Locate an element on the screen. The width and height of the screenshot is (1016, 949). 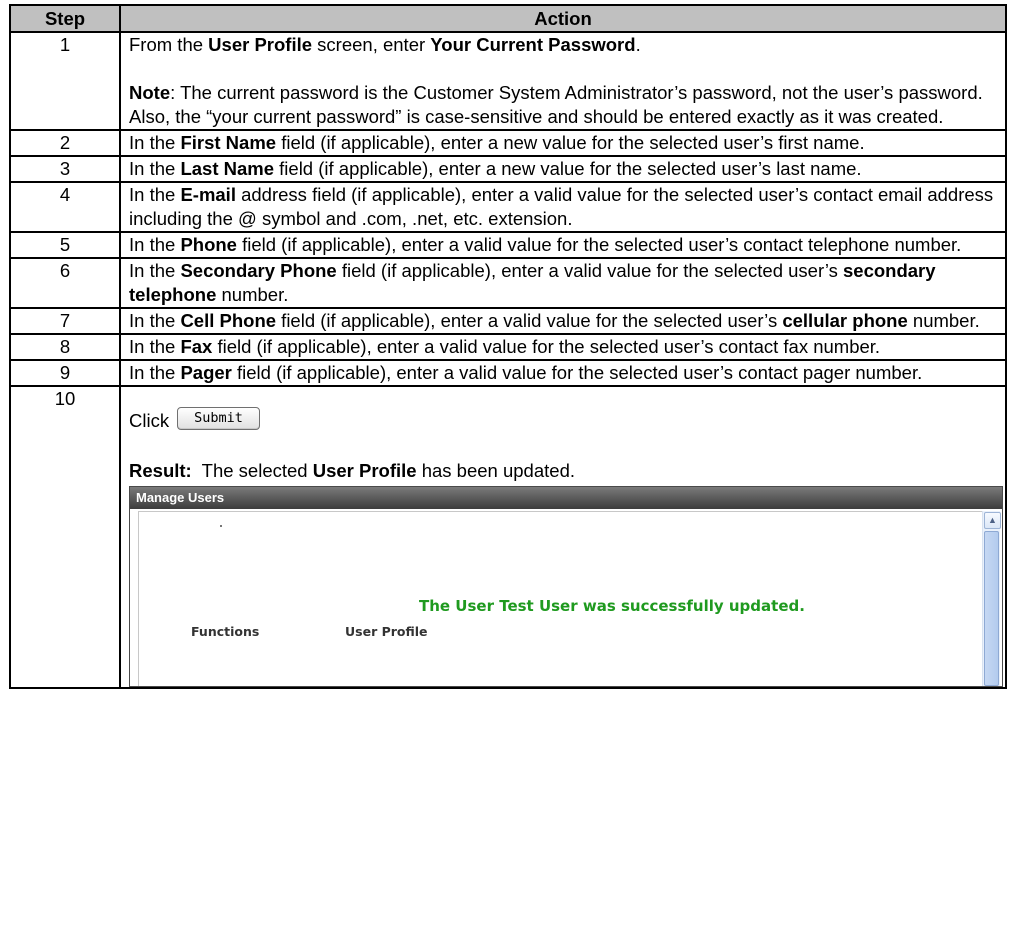
action-header: Action is located at coordinates (563, 18).